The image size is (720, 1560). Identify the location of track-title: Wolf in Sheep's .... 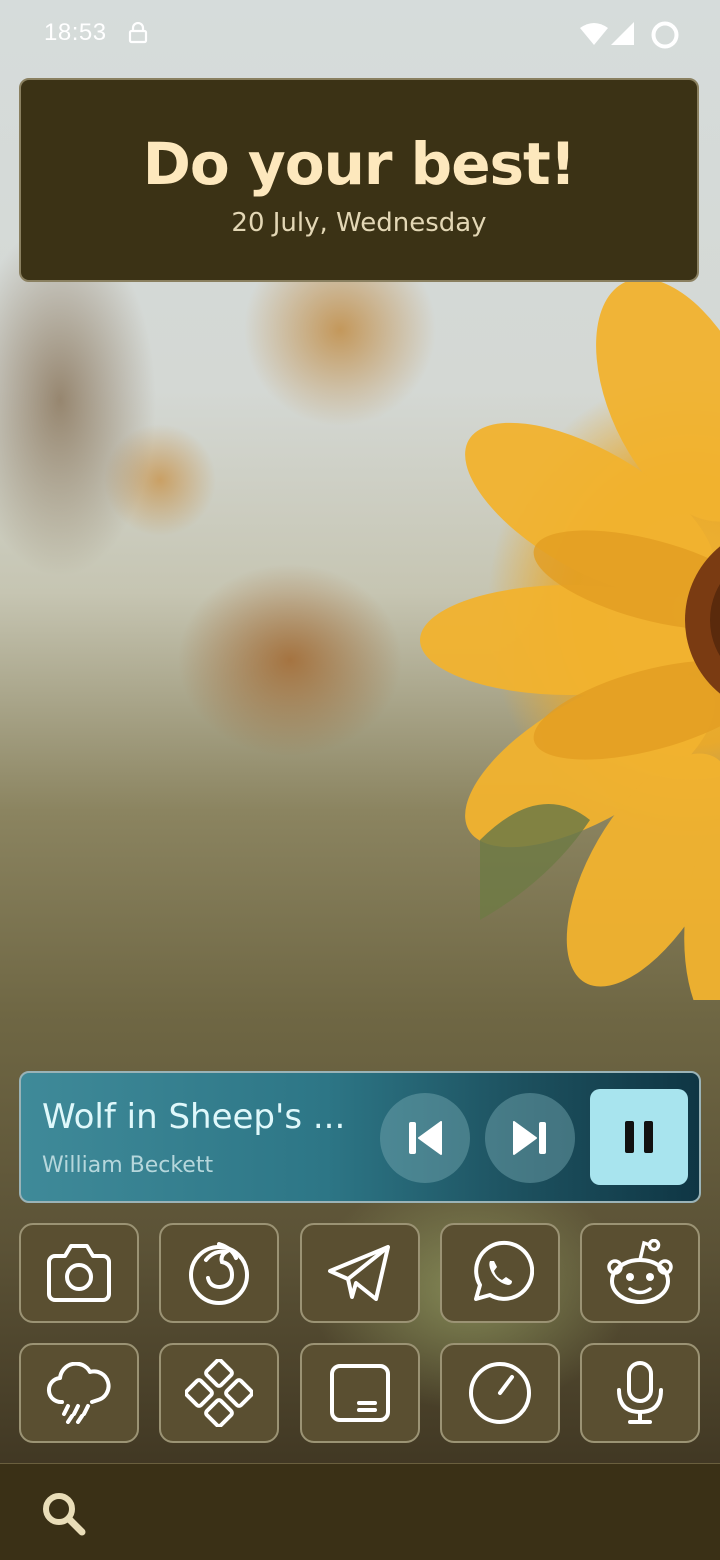
(194, 1117).